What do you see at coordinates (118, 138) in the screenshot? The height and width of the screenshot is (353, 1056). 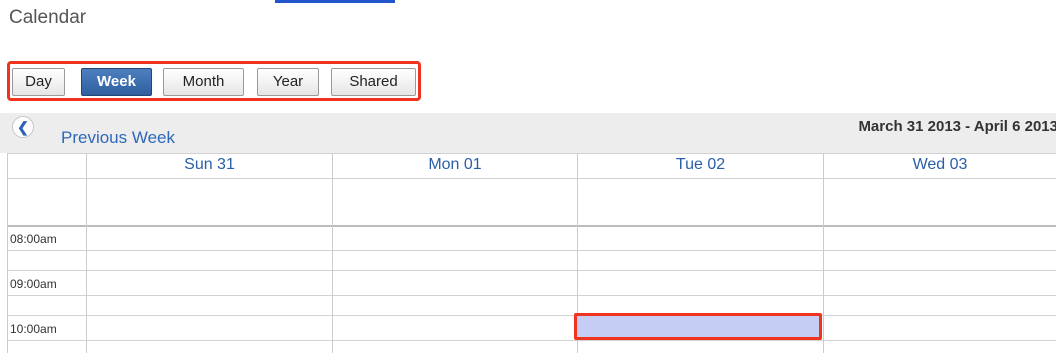 I see `previous-week-link: Previous Week` at bounding box center [118, 138].